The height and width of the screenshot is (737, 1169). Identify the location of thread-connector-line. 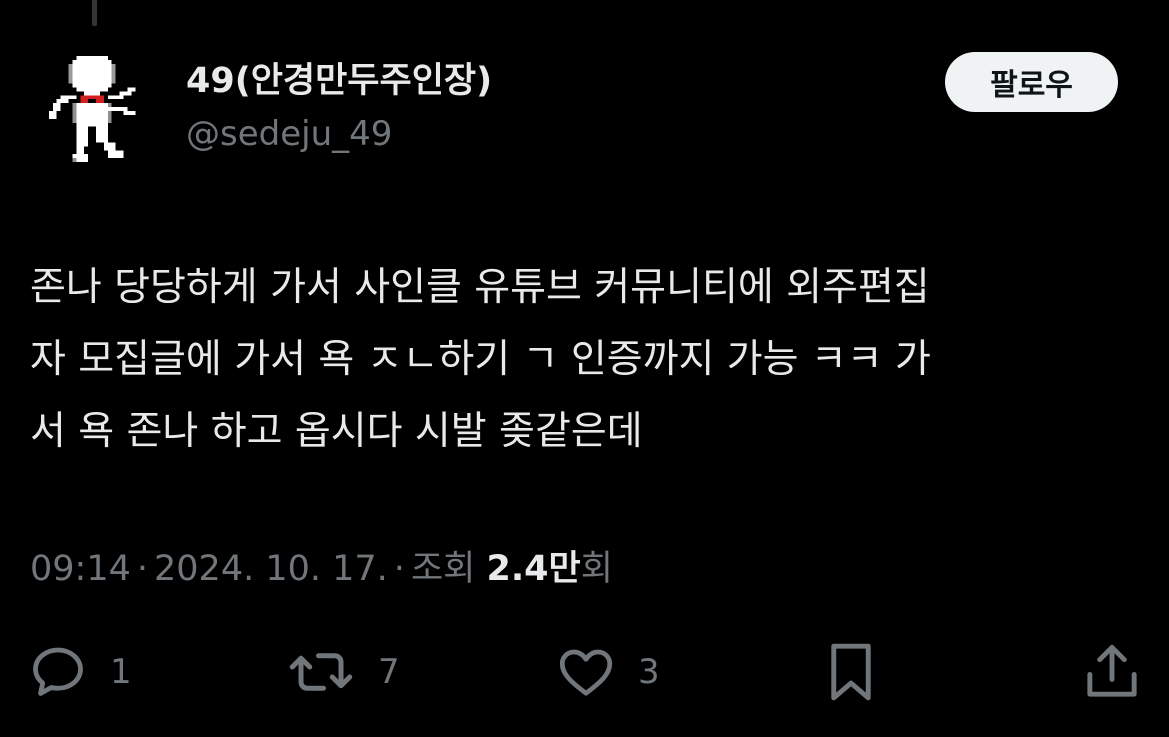
(94, 13).